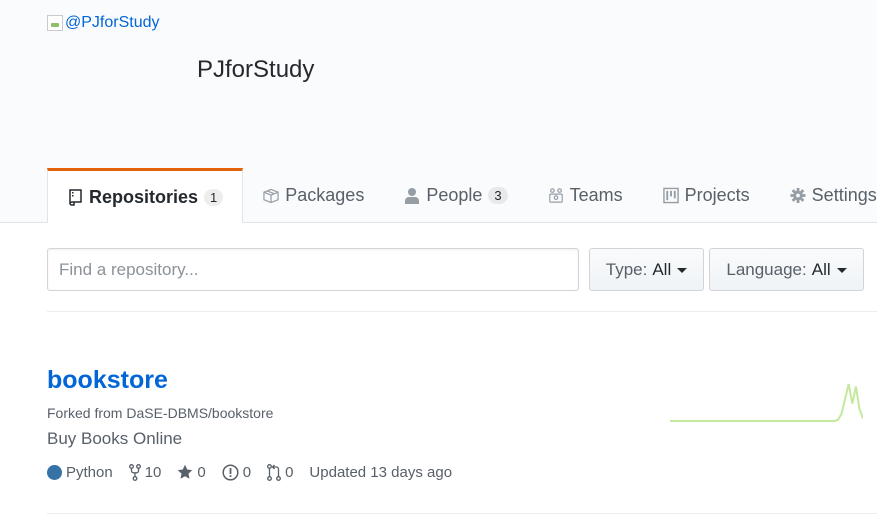 The width and height of the screenshot is (877, 528). I want to click on pull-requests-count: 0, so click(289, 472).